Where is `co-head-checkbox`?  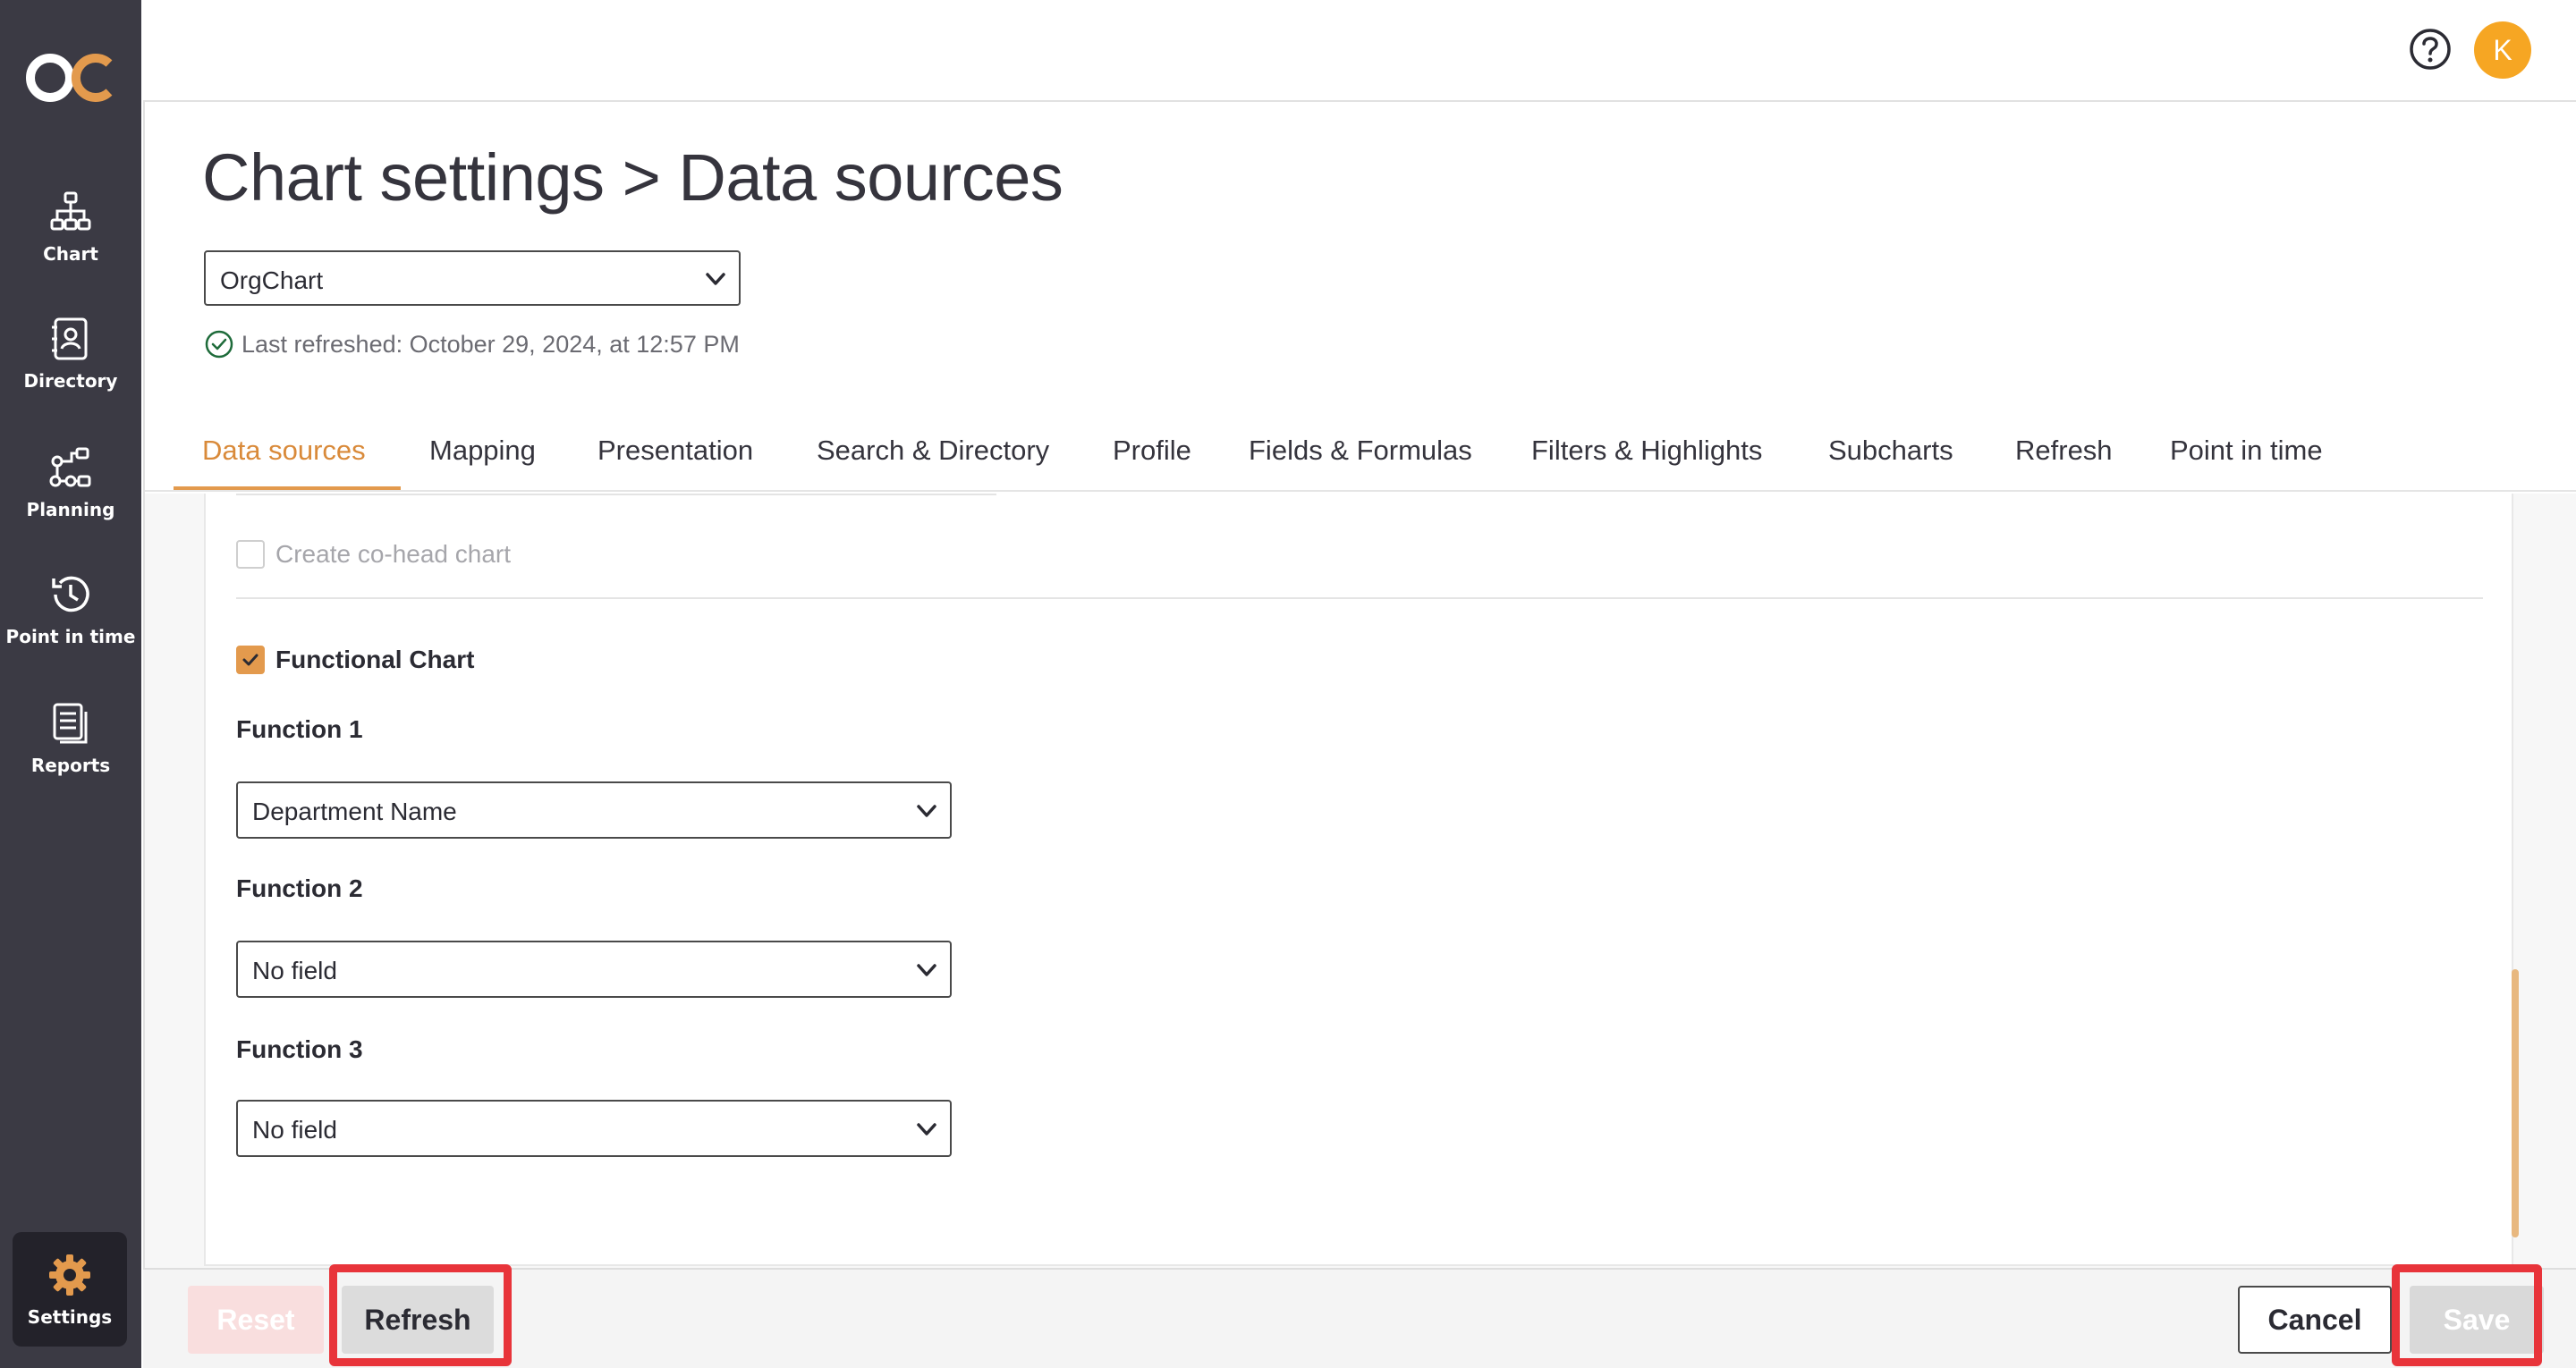
co-head-checkbox is located at coordinates (250, 554).